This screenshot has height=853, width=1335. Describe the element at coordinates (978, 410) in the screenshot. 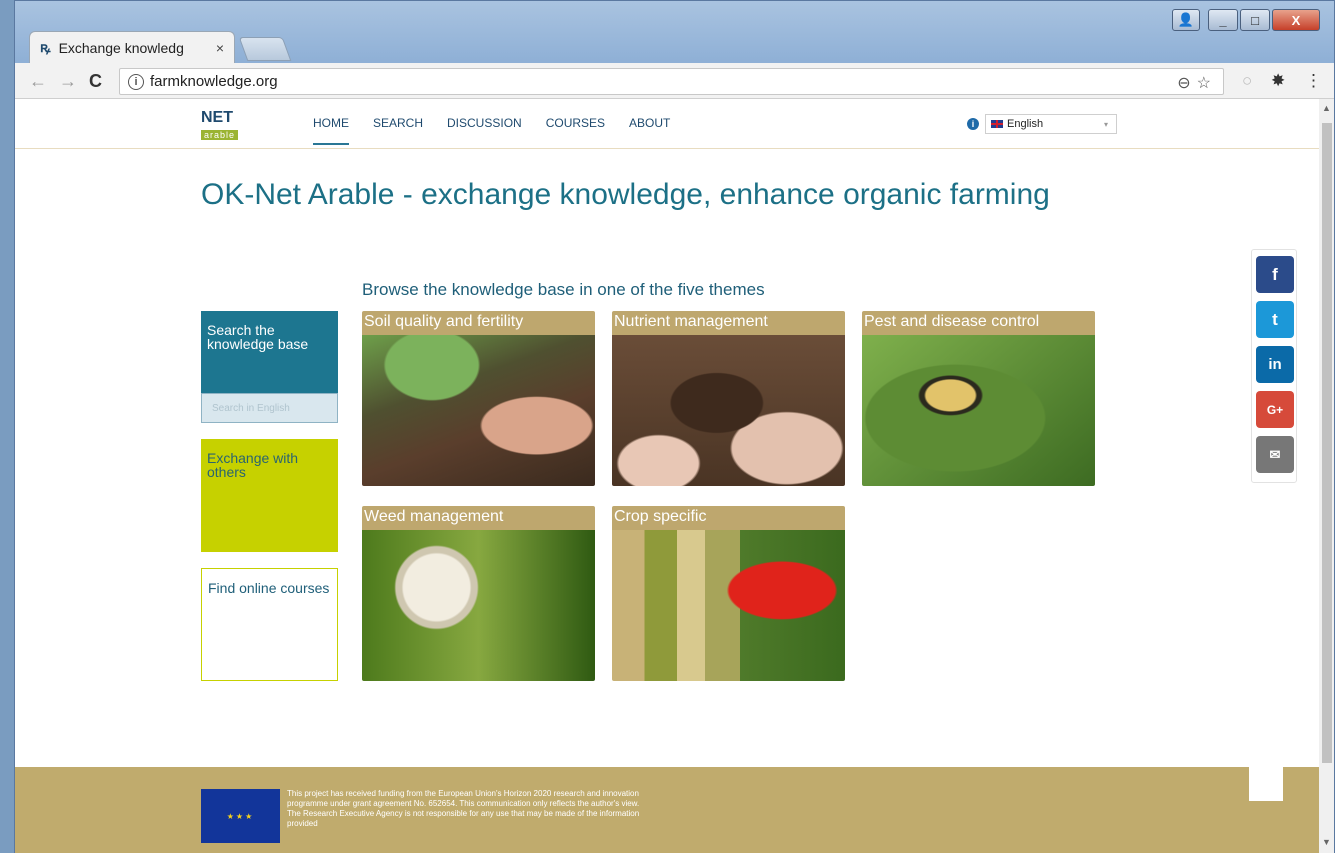

I see `beetle-image` at that location.